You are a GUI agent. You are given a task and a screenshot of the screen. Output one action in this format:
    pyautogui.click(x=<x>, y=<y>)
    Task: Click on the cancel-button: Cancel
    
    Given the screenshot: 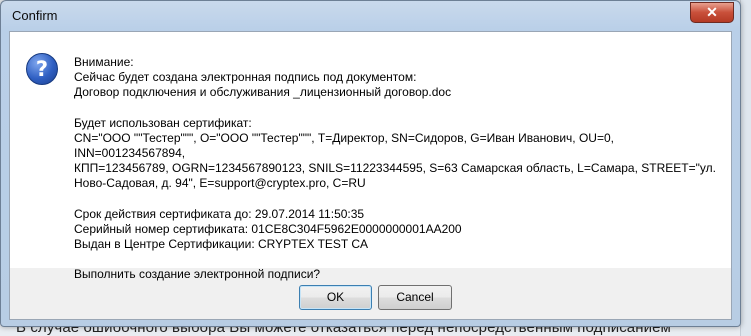 What is the action you would take?
    pyautogui.click(x=415, y=297)
    